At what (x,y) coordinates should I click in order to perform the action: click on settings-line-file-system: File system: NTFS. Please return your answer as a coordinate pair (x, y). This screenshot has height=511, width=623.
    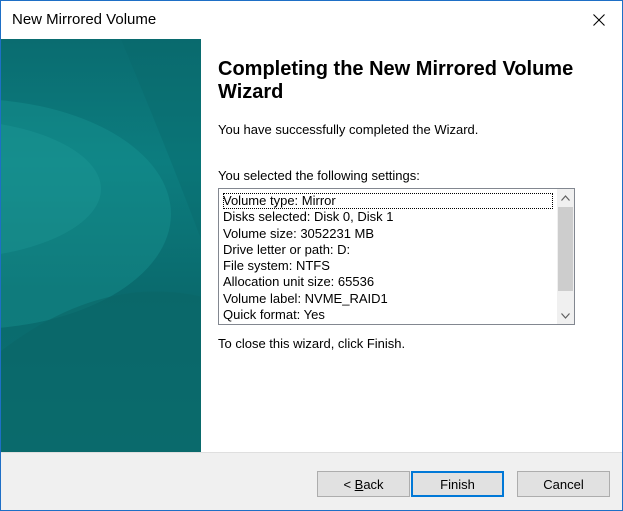
    Looking at the image, I should click on (276, 266).